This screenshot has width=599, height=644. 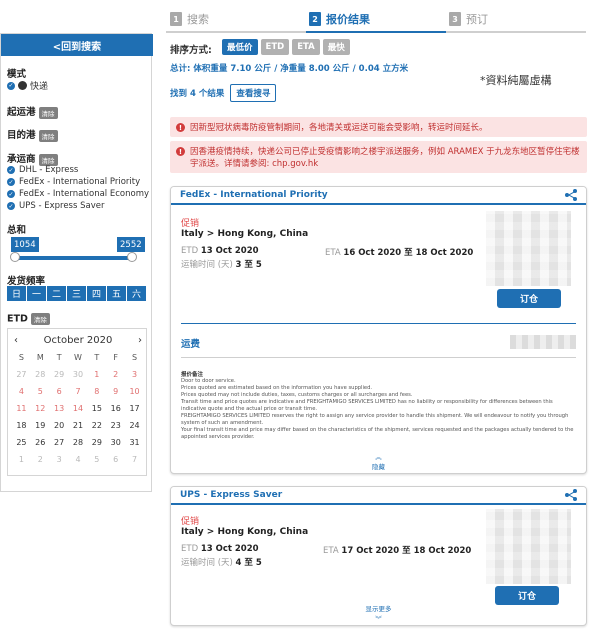 I want to click on calendar-day: 10, so click(x=134, y=391).